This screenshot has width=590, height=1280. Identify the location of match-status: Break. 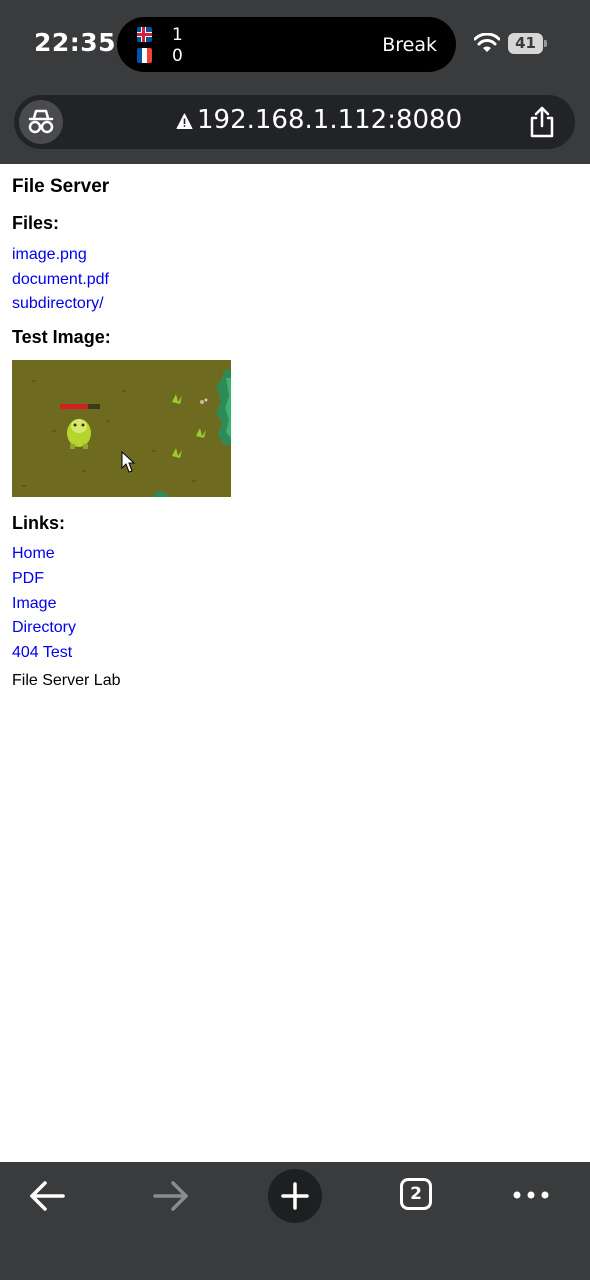
(409, 45).